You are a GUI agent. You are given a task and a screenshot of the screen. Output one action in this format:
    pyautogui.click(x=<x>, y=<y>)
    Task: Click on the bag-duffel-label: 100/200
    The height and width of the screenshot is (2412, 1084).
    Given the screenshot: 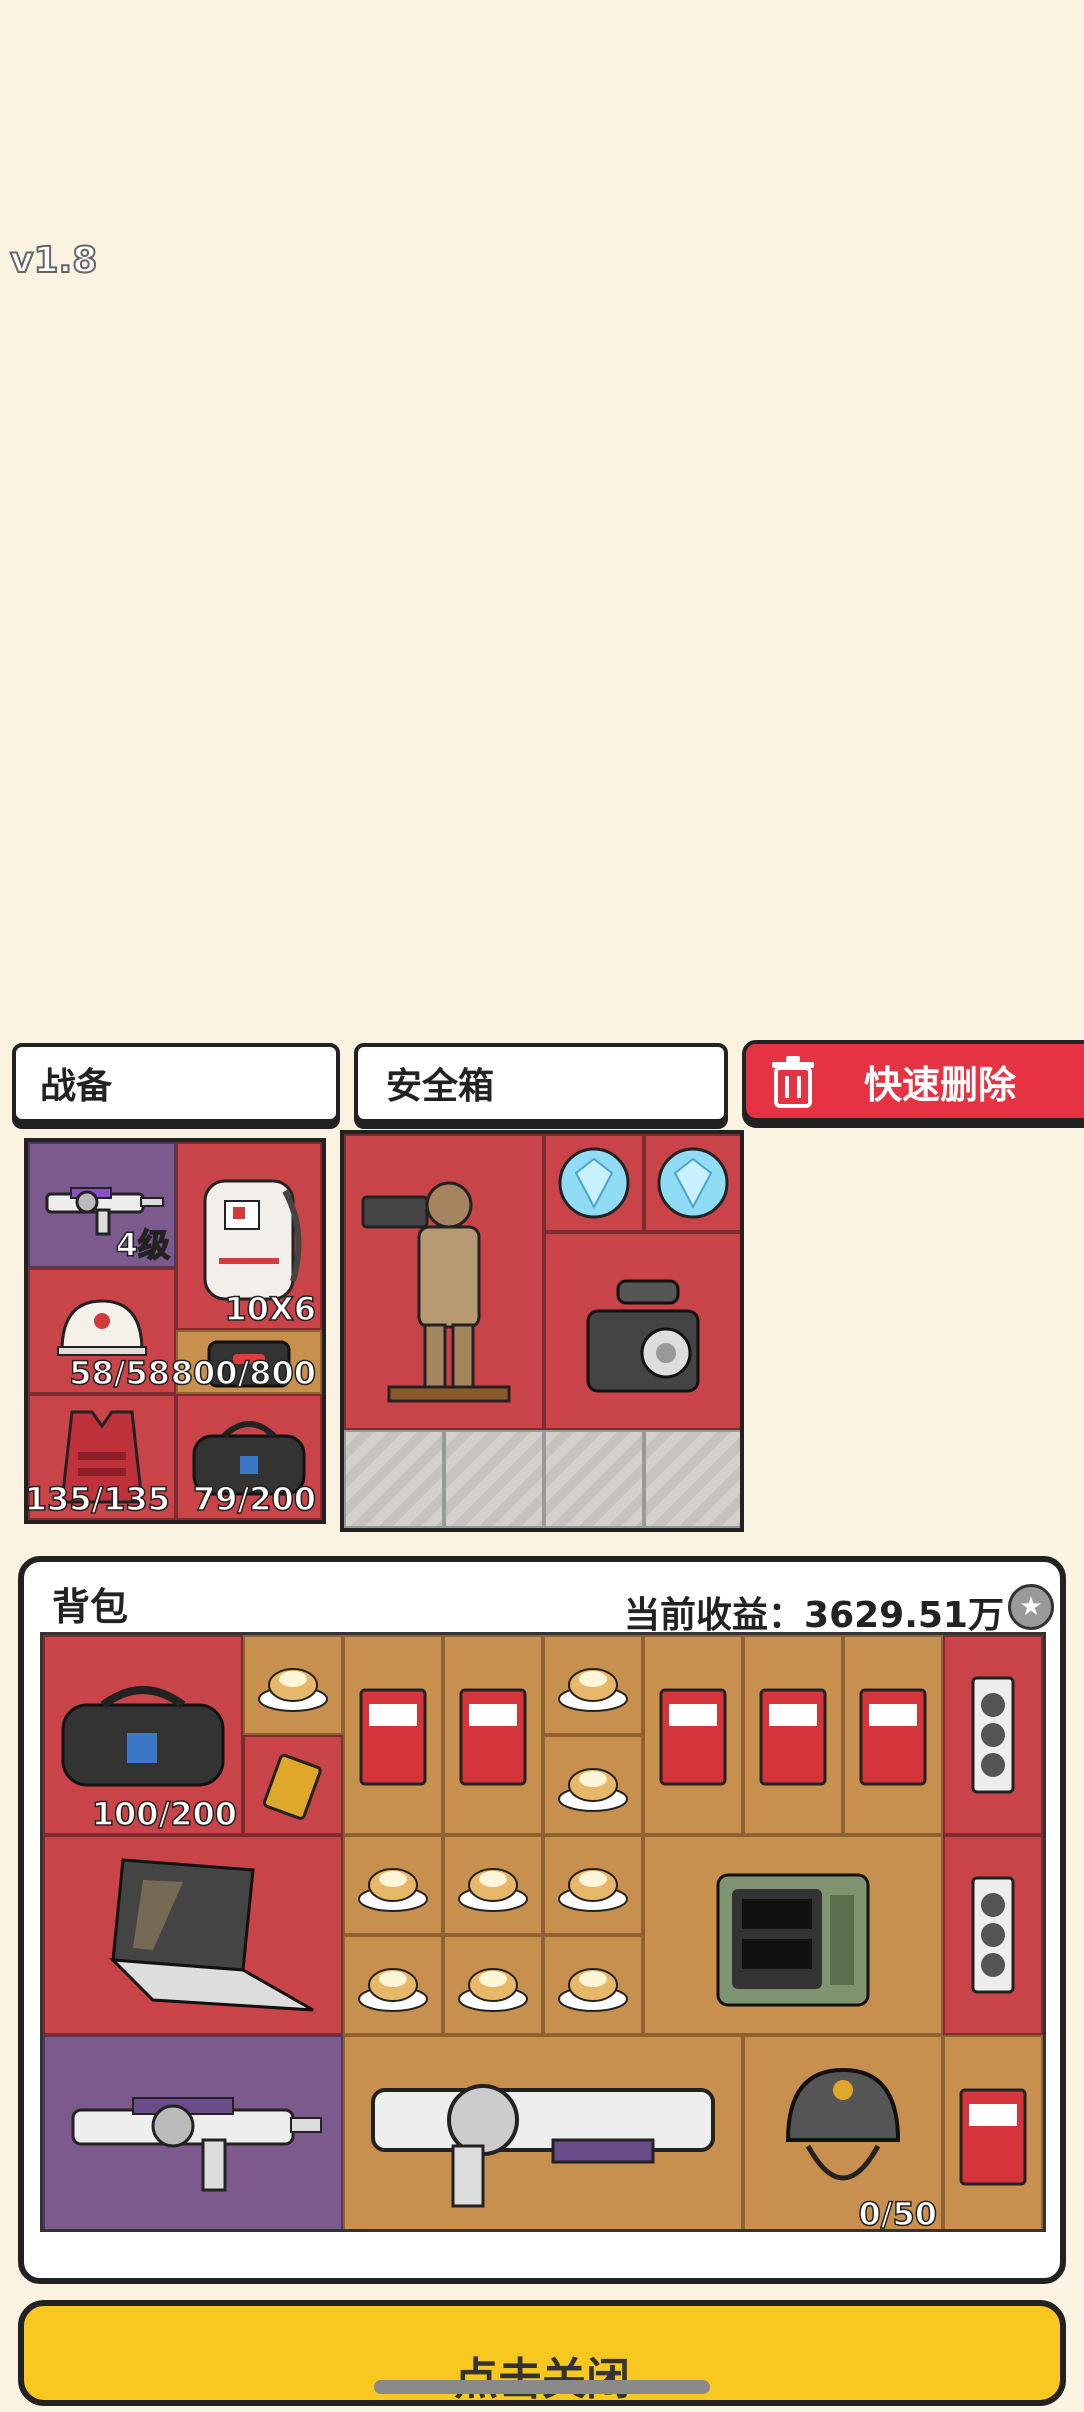 What is the action you would take?
    pyautogui.click(x=164, y=1814)
    